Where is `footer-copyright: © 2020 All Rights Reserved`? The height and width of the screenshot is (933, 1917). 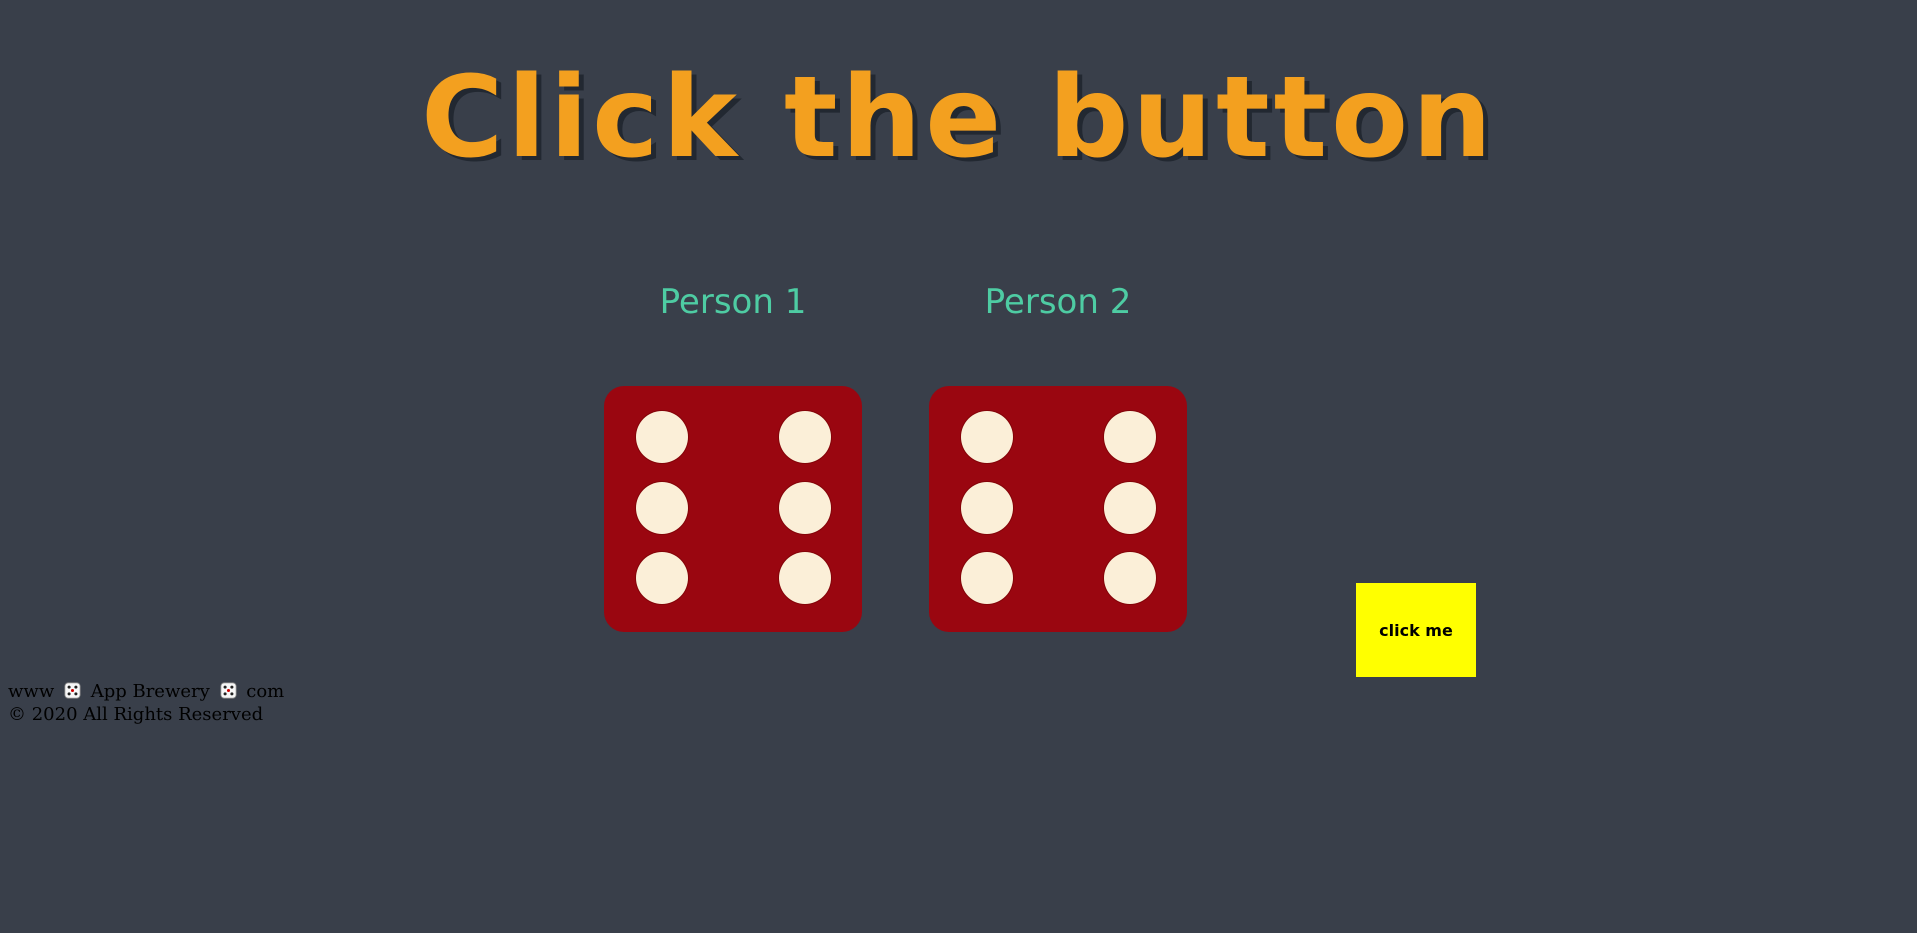 footer-copyright: © 2020 All Rights Reserved is located at coordinates (136, 714).